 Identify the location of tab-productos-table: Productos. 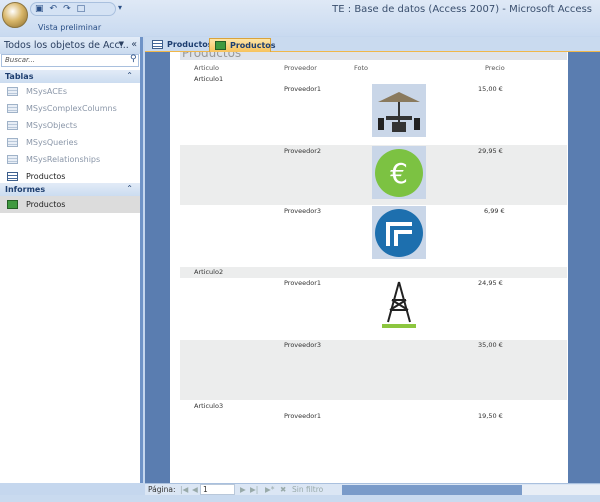
(180, 45).